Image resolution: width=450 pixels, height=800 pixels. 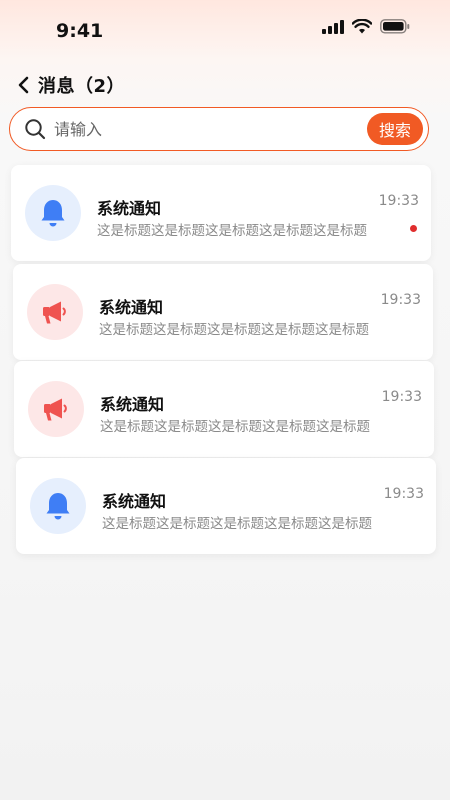 I want to click on search-icon, so click(x=35, y=129).